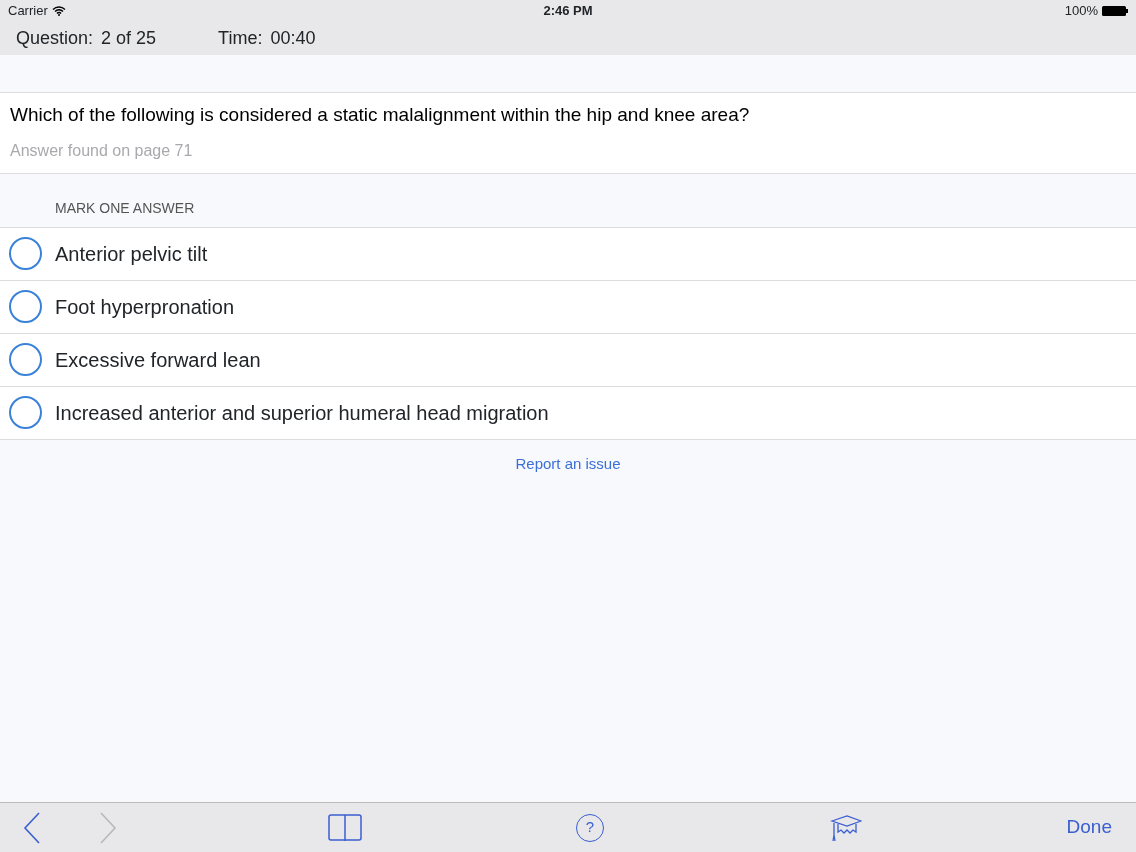 Image resolution: width=1136 pixels, height=852 pixels. What do you see at coordinates (125, 207) in the screenshot?
I see `section-heading: MARK ONE ANSWER` at bounding box center [125, 207].